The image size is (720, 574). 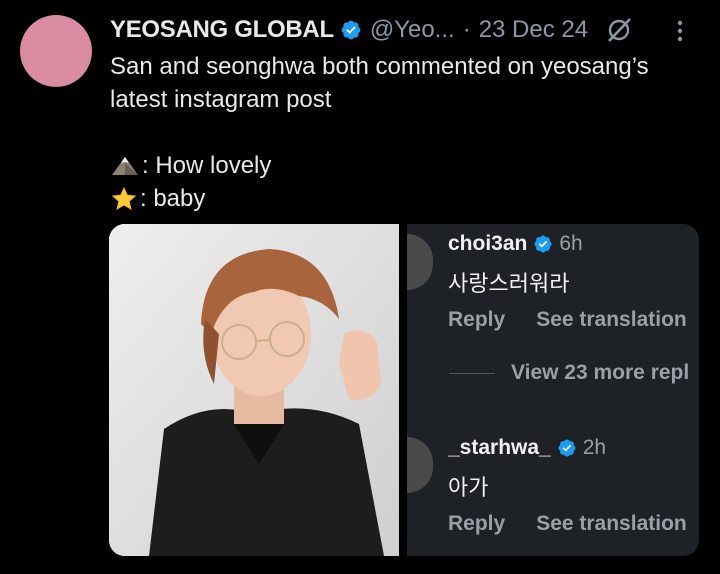 What do you see at coordinates (600, 373) in the screenshot?
I see `view-more-label: View 23 more repl` at bounding box center [600, 373].